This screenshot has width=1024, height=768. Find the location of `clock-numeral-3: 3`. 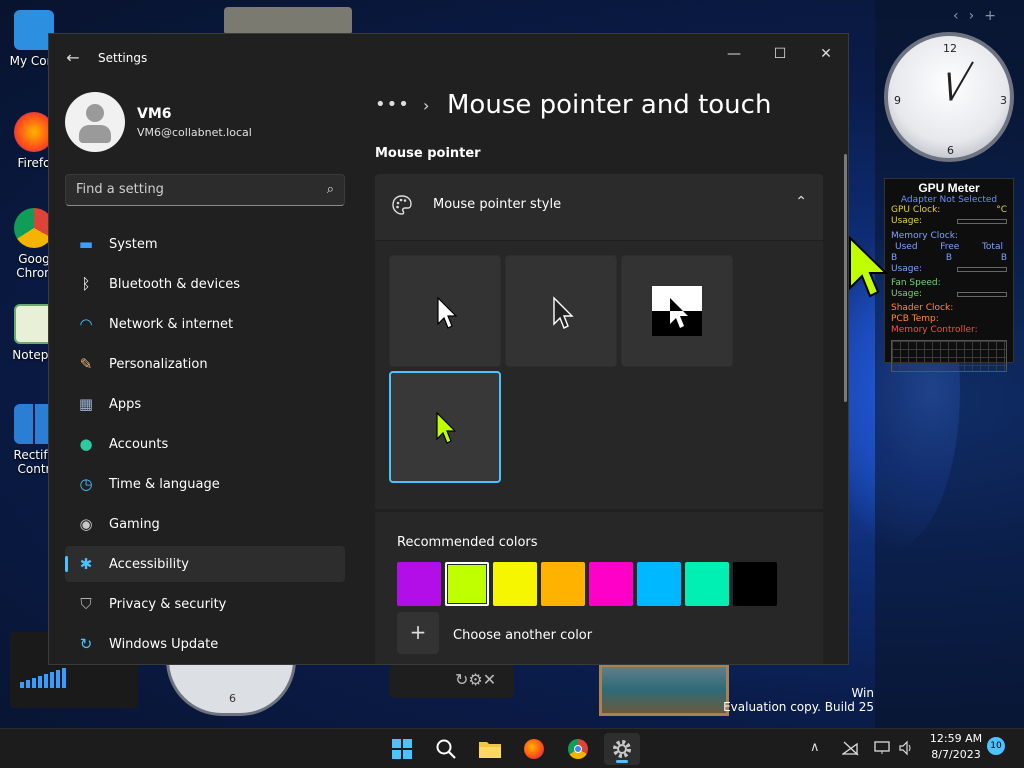

clock-numeral-3: 3 is located at coordinates (1003, 100).